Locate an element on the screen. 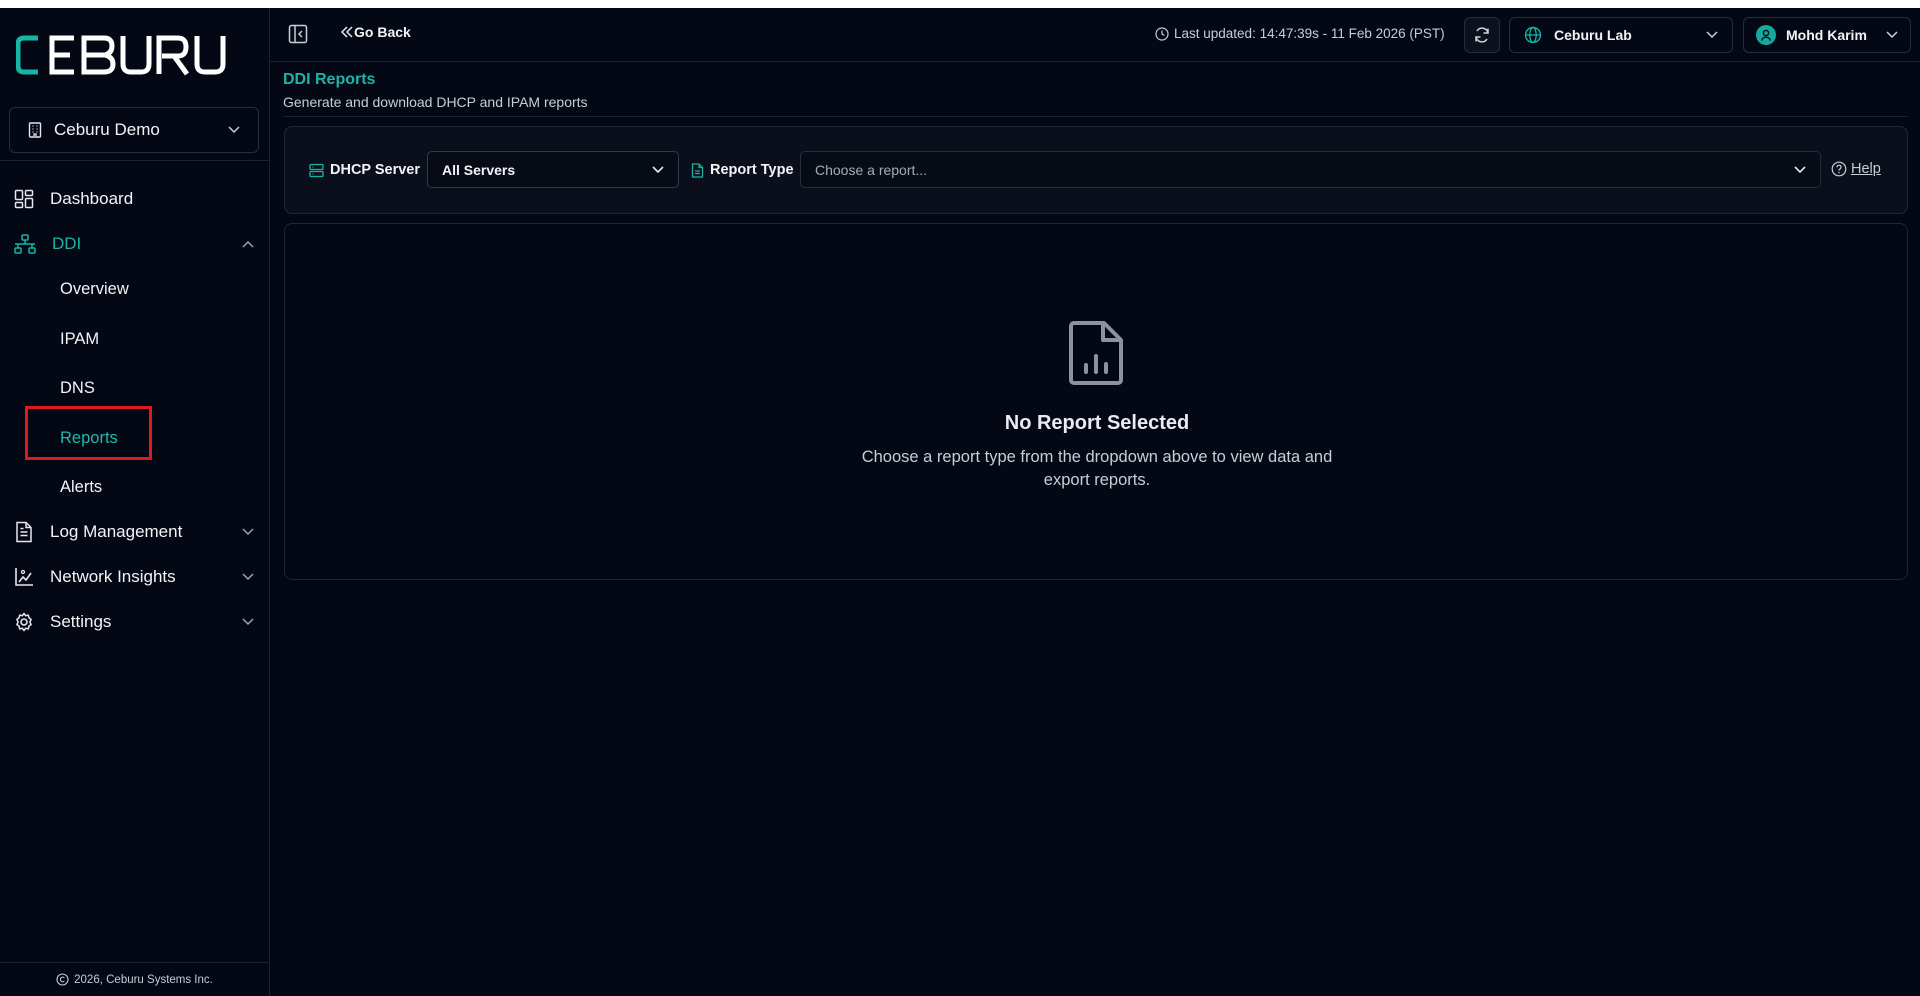 This screenshot has width=1920, height=996. sidebar-item-label: Settings is located at coordinates (81, 621).